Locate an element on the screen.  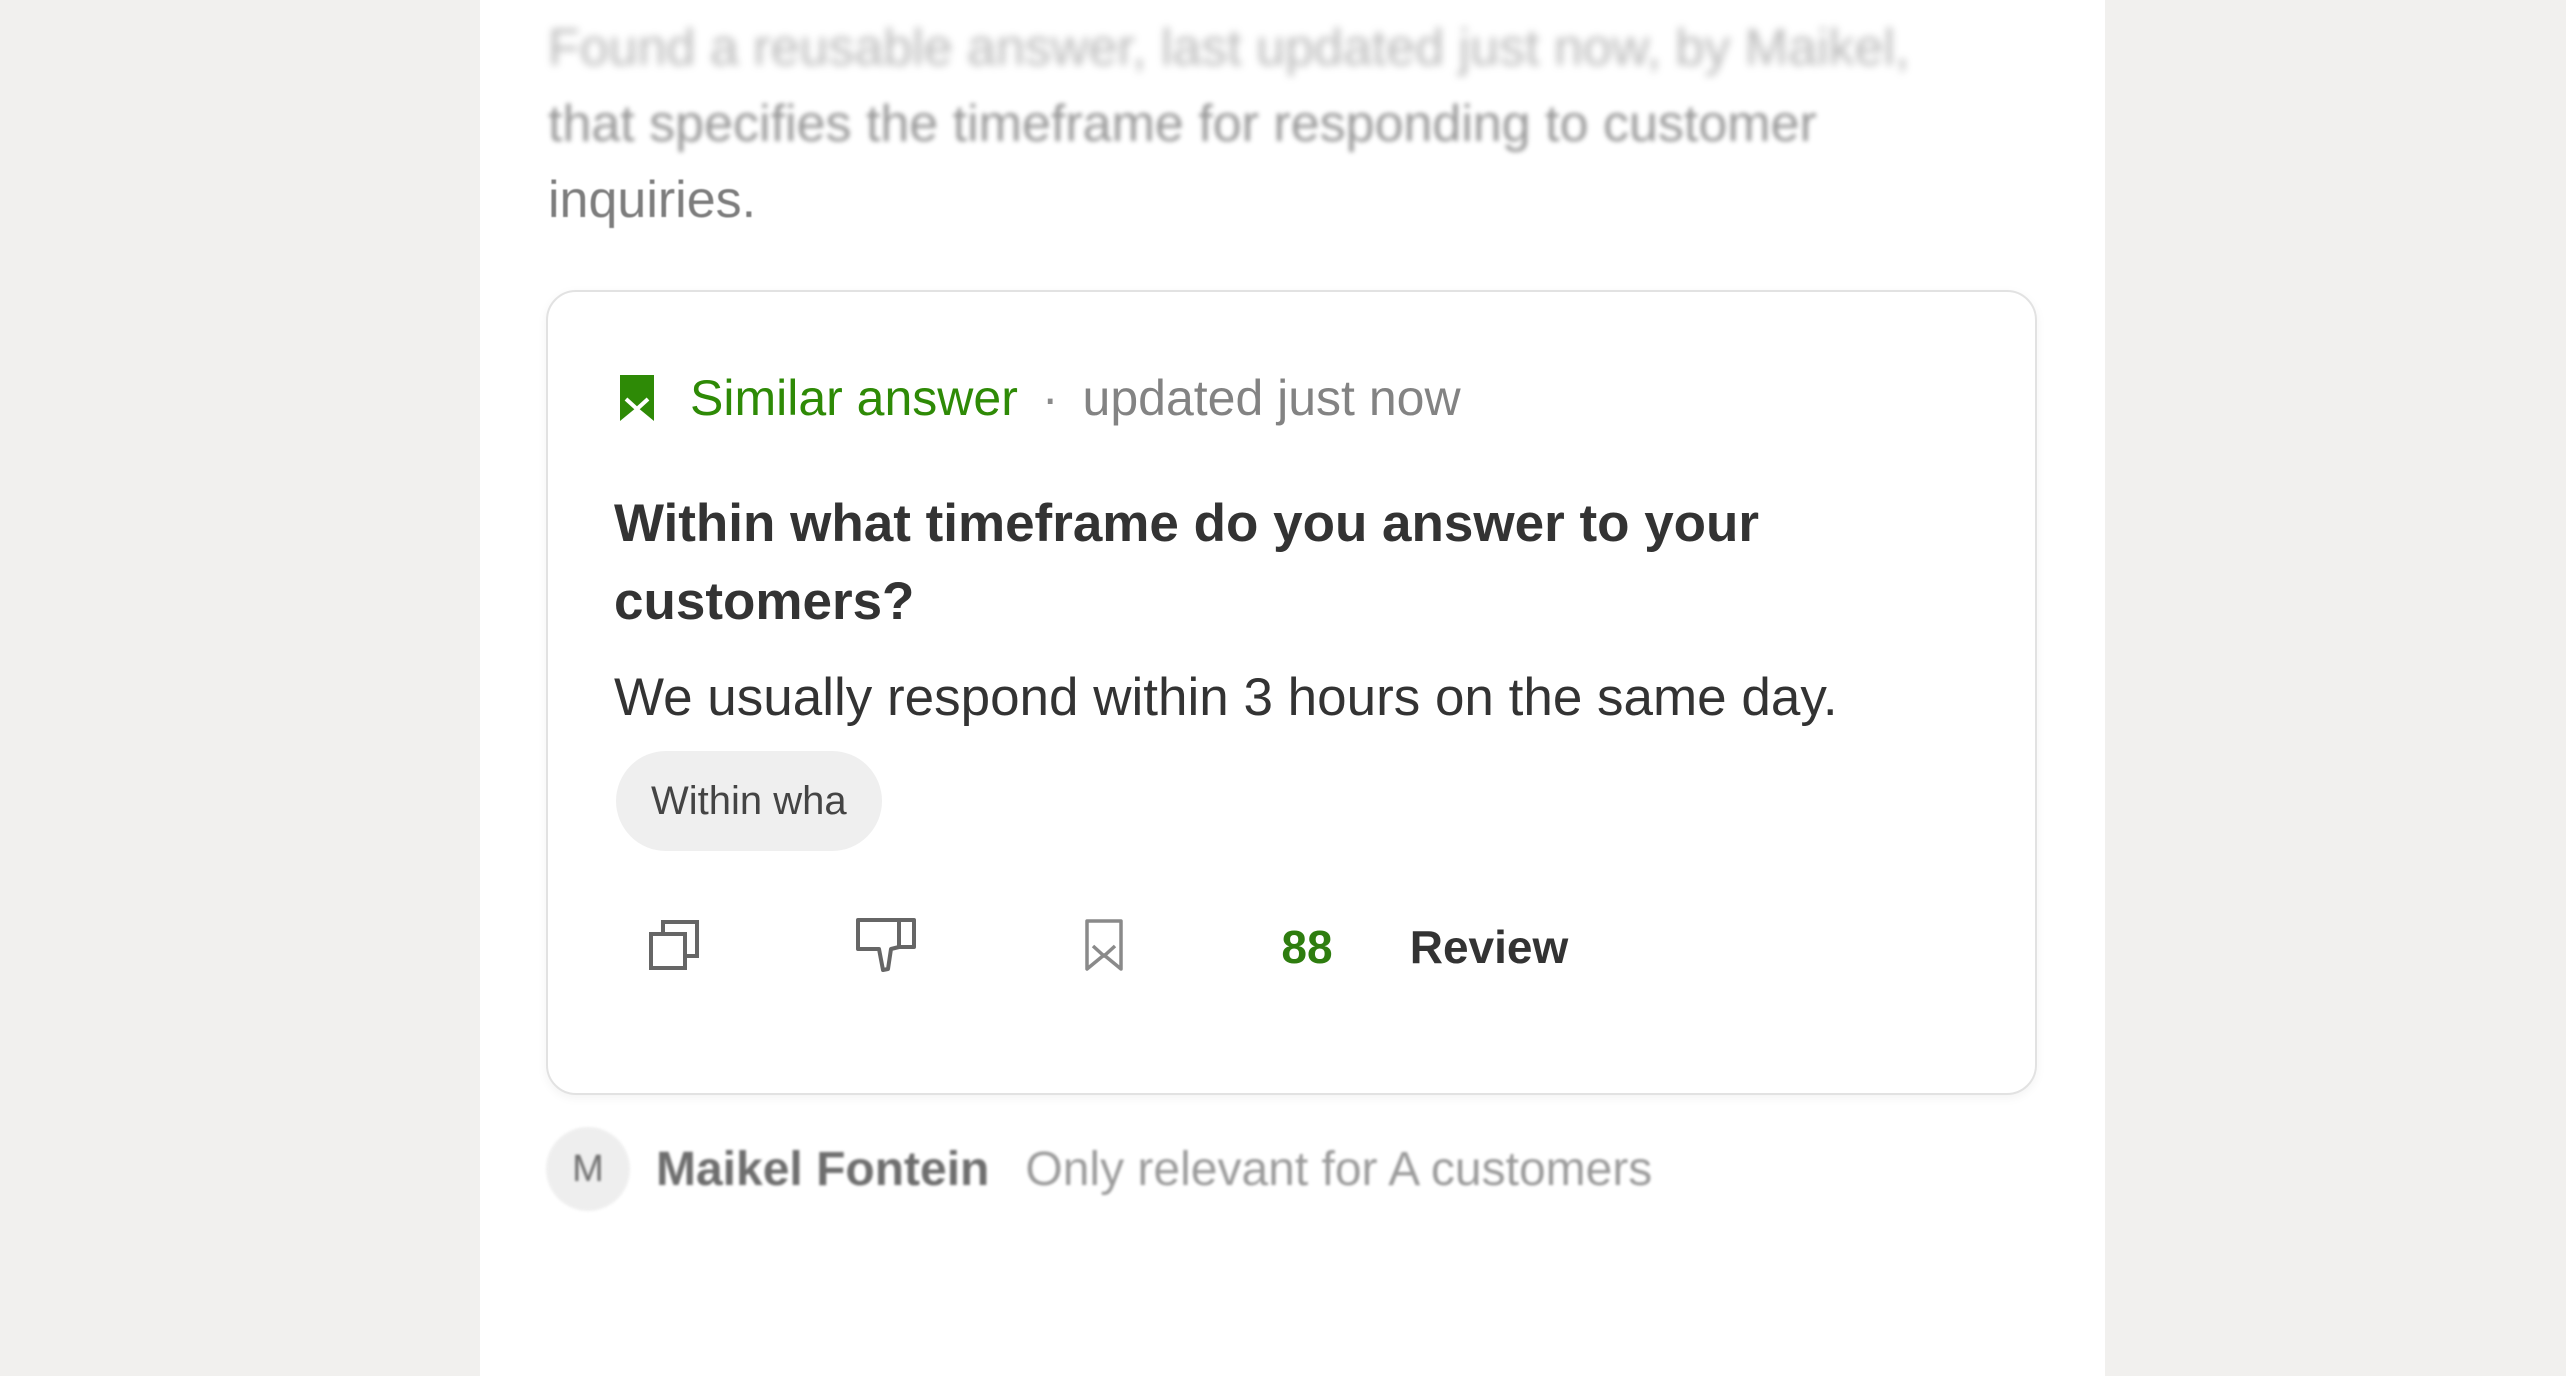
match-score-value: 88 is located at coordinates (1307, 947).